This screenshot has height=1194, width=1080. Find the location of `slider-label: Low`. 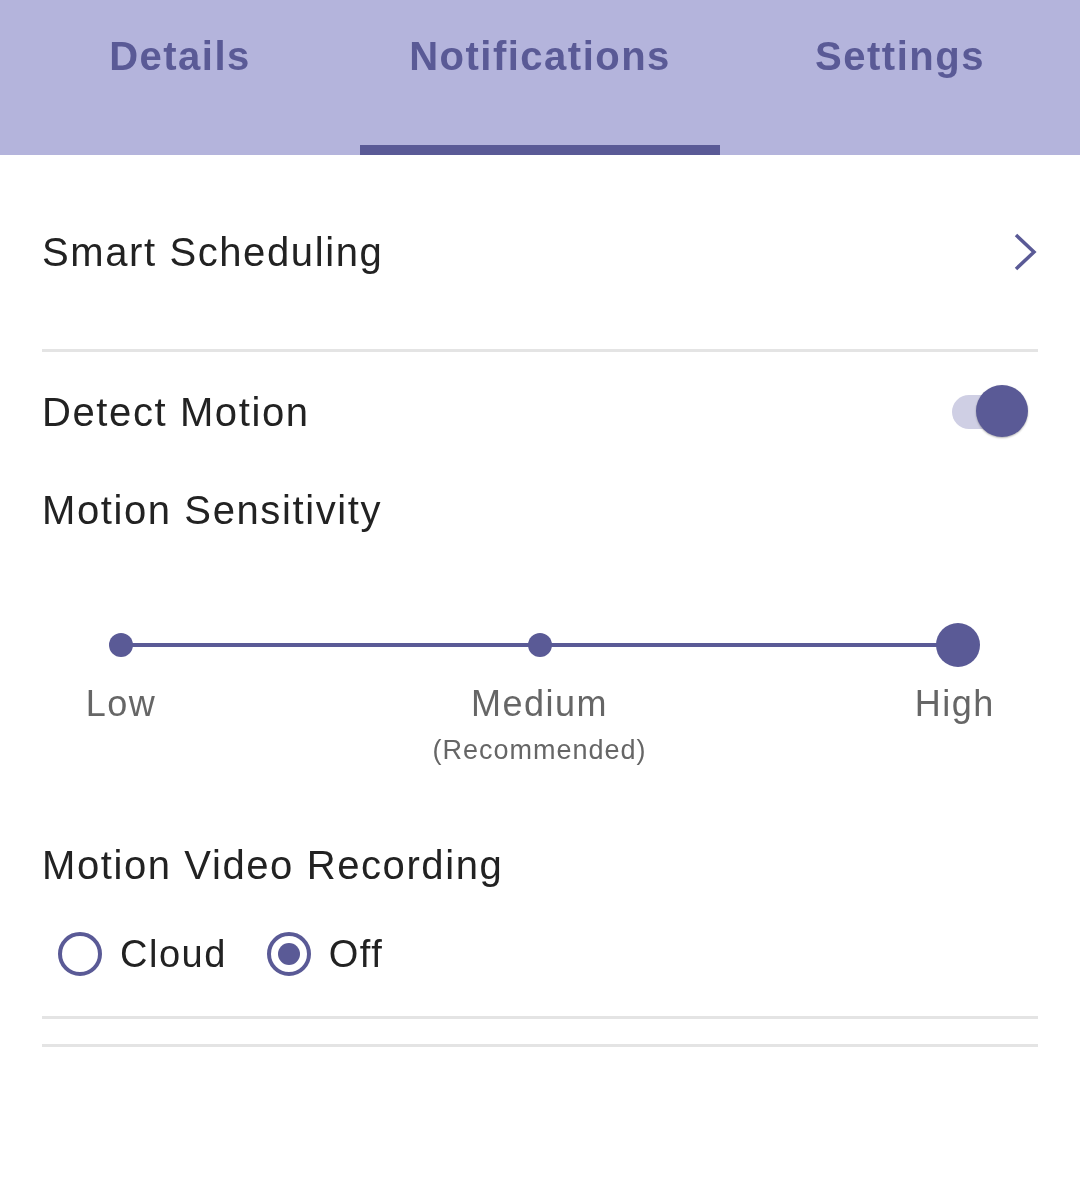

slider-label: Low is located at coordinates (121, 704).